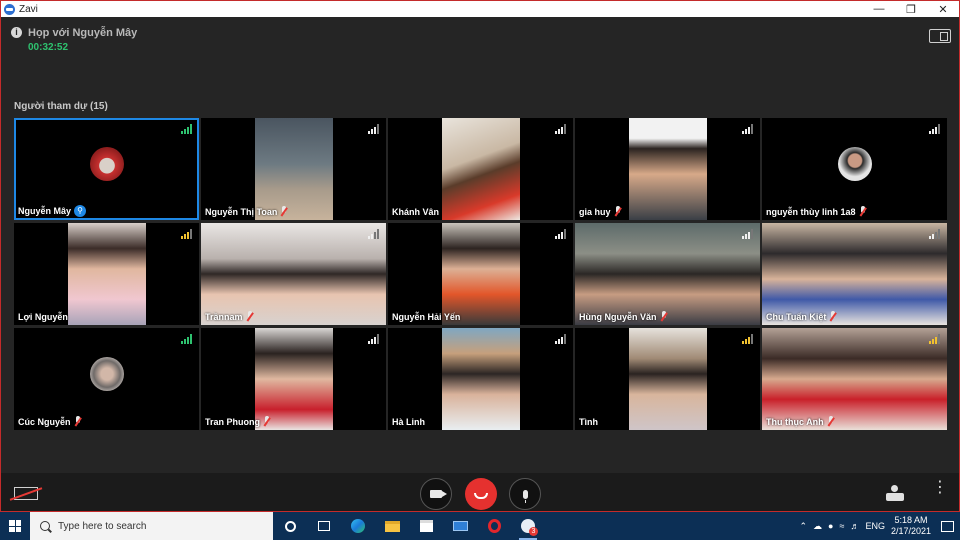 The width and height of the screenshot is (960, 540). I want to click on minimize-button: —, so click(879, 9).